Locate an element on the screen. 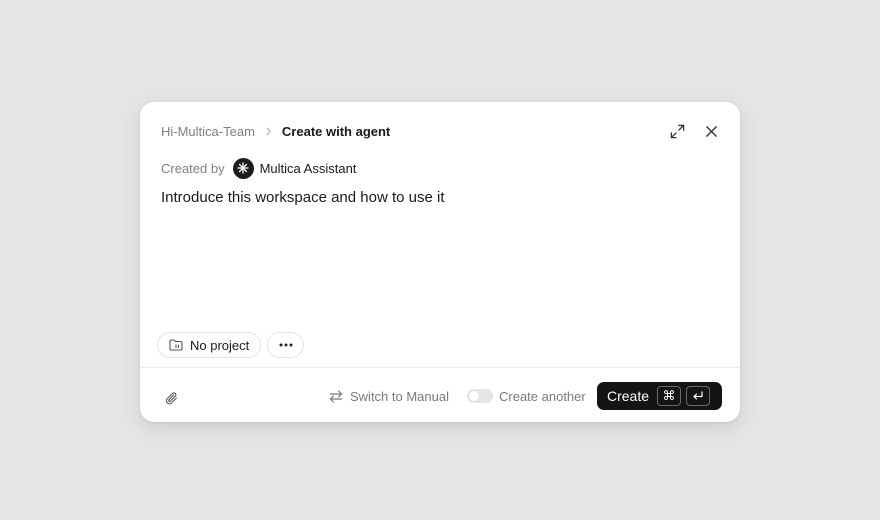 The image size is (880, 520). assistant-name: Multica Assistant is located at coordinates (308, 168).